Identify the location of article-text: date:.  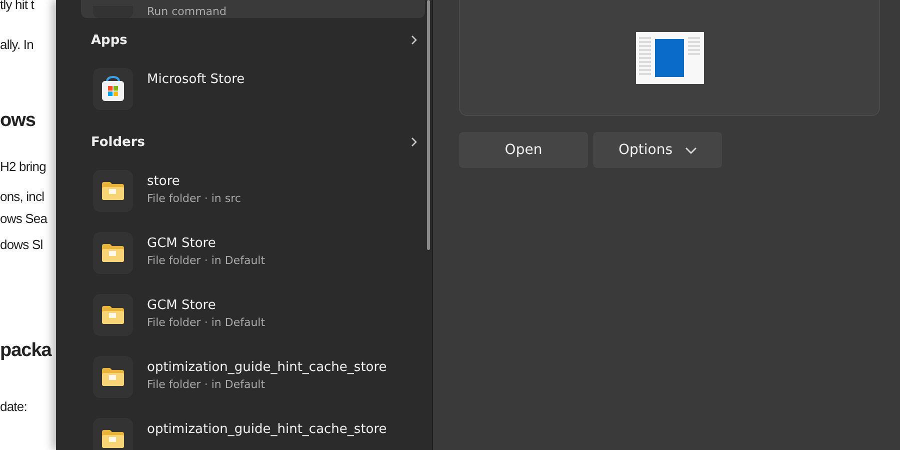
(14, 407).